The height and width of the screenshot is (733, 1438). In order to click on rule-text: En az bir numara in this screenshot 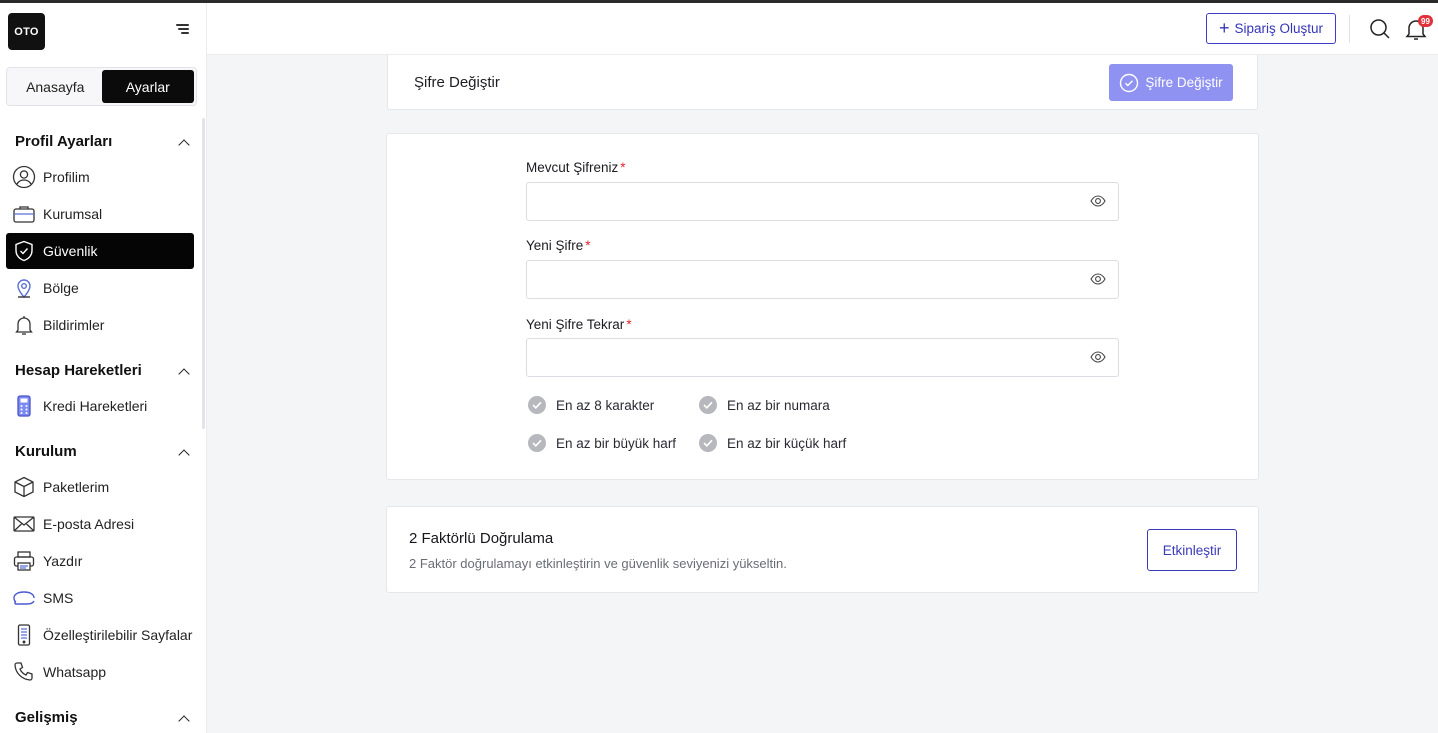, I will do `click(778, 405)`.